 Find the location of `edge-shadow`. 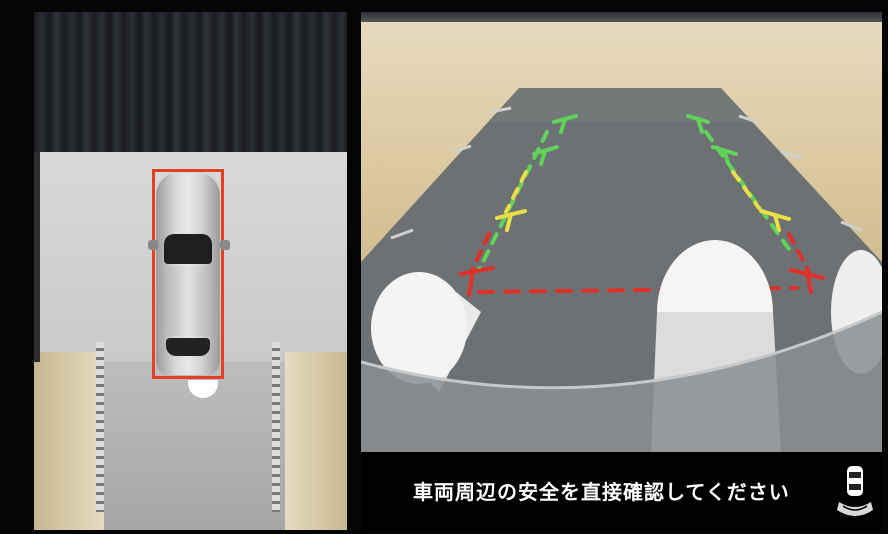

edge-shadow is located at coordinates (37, 257).